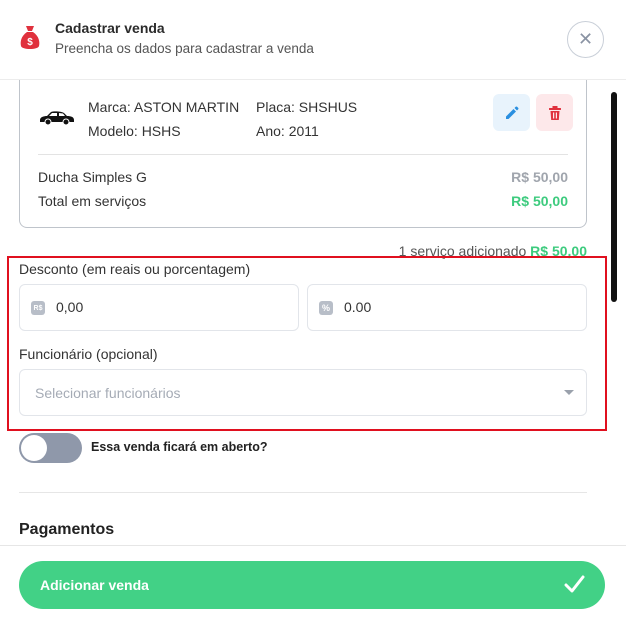 The height and width of the screenshot is (617, 626). What do you see at coordinates (614, 197) in the screenshot?
I see `scrollbar-thumb` at bounding box center [614, 197].